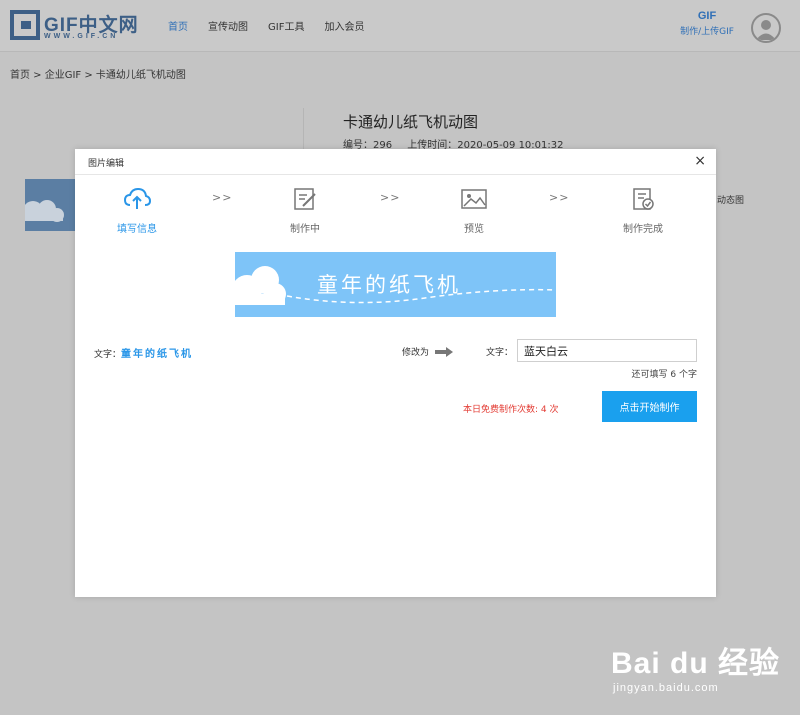  Describe the element at coordinates (228, 25) in the screenshot. I see `nav-promo-gifs: 宣传动图` at that location.